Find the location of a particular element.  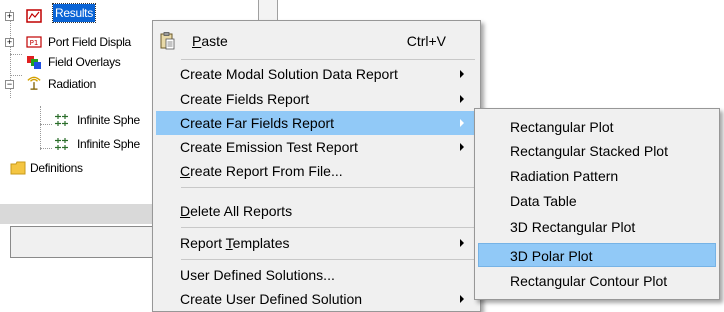

menu-item-create-modal-solution-data-report: Create Modal Solution Data Report is located at coordinates (316, 74).